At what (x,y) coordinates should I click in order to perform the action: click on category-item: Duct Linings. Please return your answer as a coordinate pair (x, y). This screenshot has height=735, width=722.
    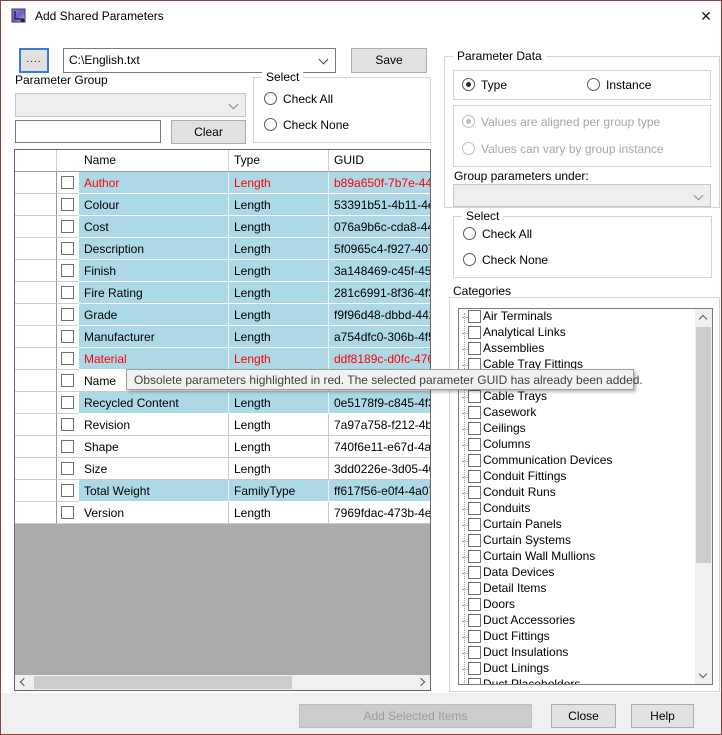
    Looking at the image, I should click on (585, 669).